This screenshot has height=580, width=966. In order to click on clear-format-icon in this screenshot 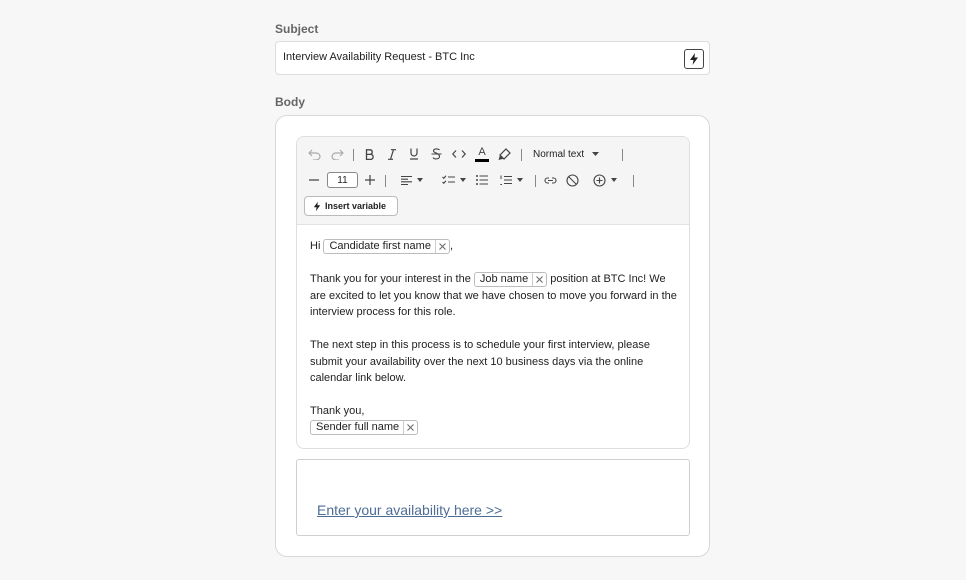, I will do `click(572, 180)`.